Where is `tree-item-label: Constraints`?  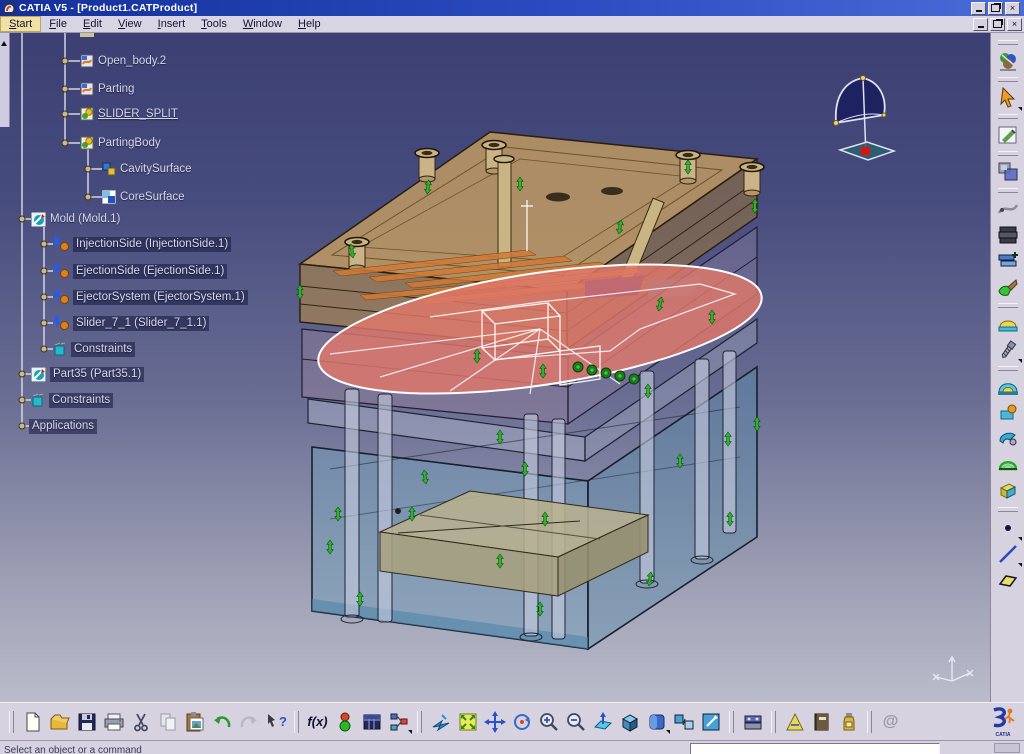
tree-item-label: Constraints is located at coordinates (103, 349).